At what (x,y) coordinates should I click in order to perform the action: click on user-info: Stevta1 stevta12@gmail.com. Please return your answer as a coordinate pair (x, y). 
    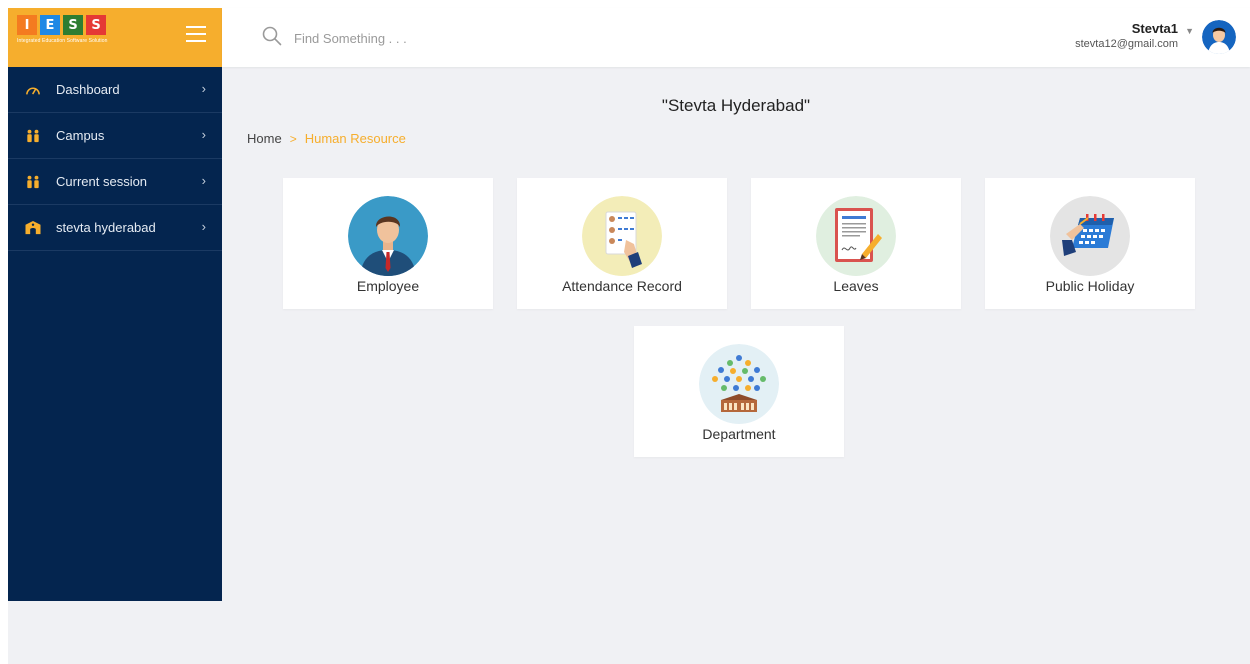
    Looking at the image, I should click on (1126, 35).